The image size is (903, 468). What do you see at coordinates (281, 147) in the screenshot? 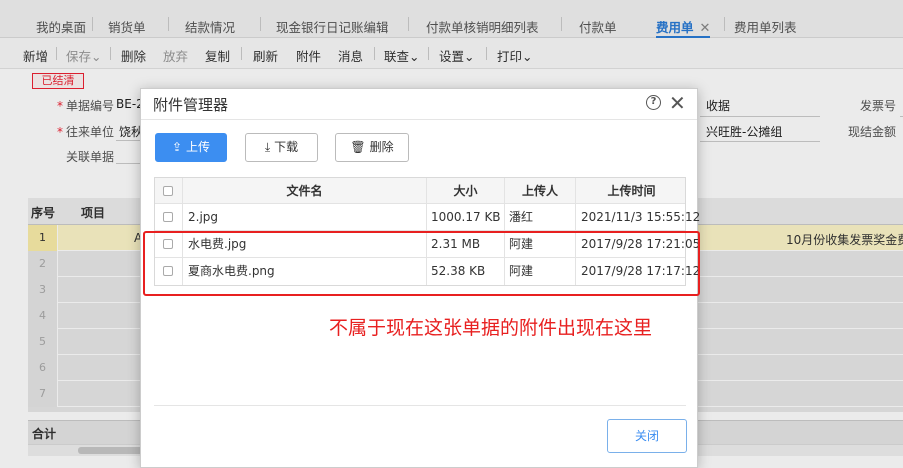
I see `download-button: ⤓ 下载` at bounding box center [281, 147].